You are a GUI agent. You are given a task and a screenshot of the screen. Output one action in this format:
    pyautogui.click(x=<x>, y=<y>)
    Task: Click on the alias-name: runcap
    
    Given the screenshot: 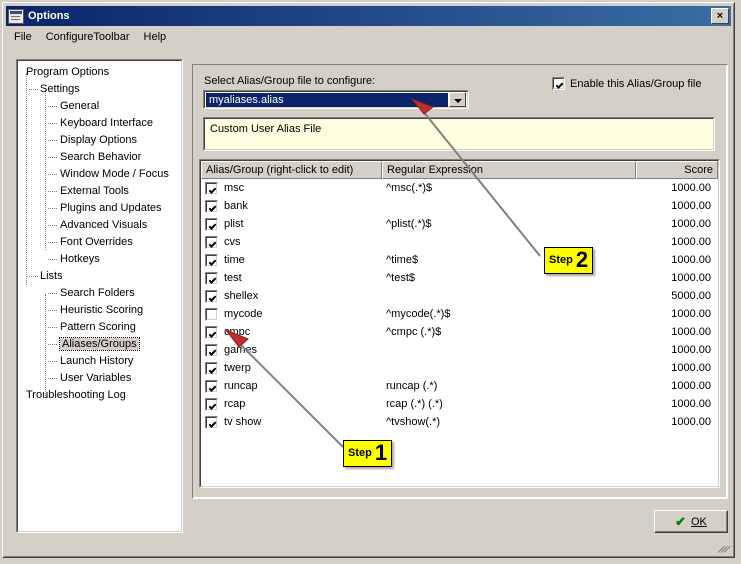 What is the action you would take?
    pyautogui.click(x=241, y=386)
    